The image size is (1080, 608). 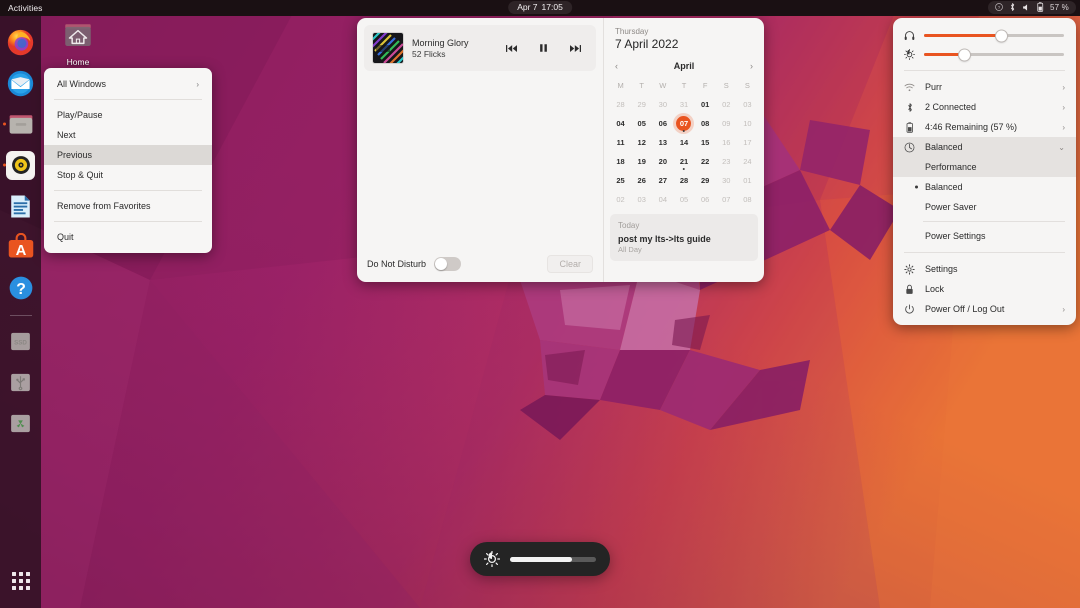 I want to click on menu-item-remove-from-favorites: Remove from Favorites, so click(x=128, y=206).